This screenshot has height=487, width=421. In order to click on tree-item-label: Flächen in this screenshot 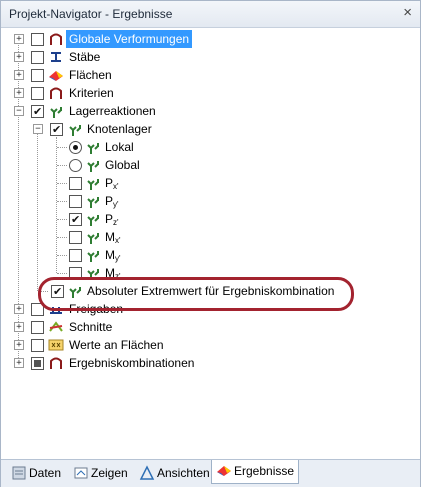, I will do `click(90, 75)`.